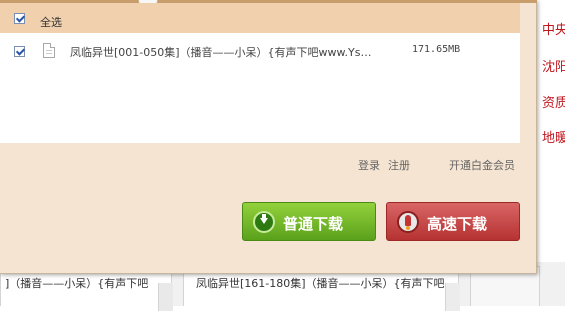 The image size is (565, 311). What do you see at coordinates (260, 18) in the screenshot?
I see `select-all-row: 全选` at bounding box center [260, 18].